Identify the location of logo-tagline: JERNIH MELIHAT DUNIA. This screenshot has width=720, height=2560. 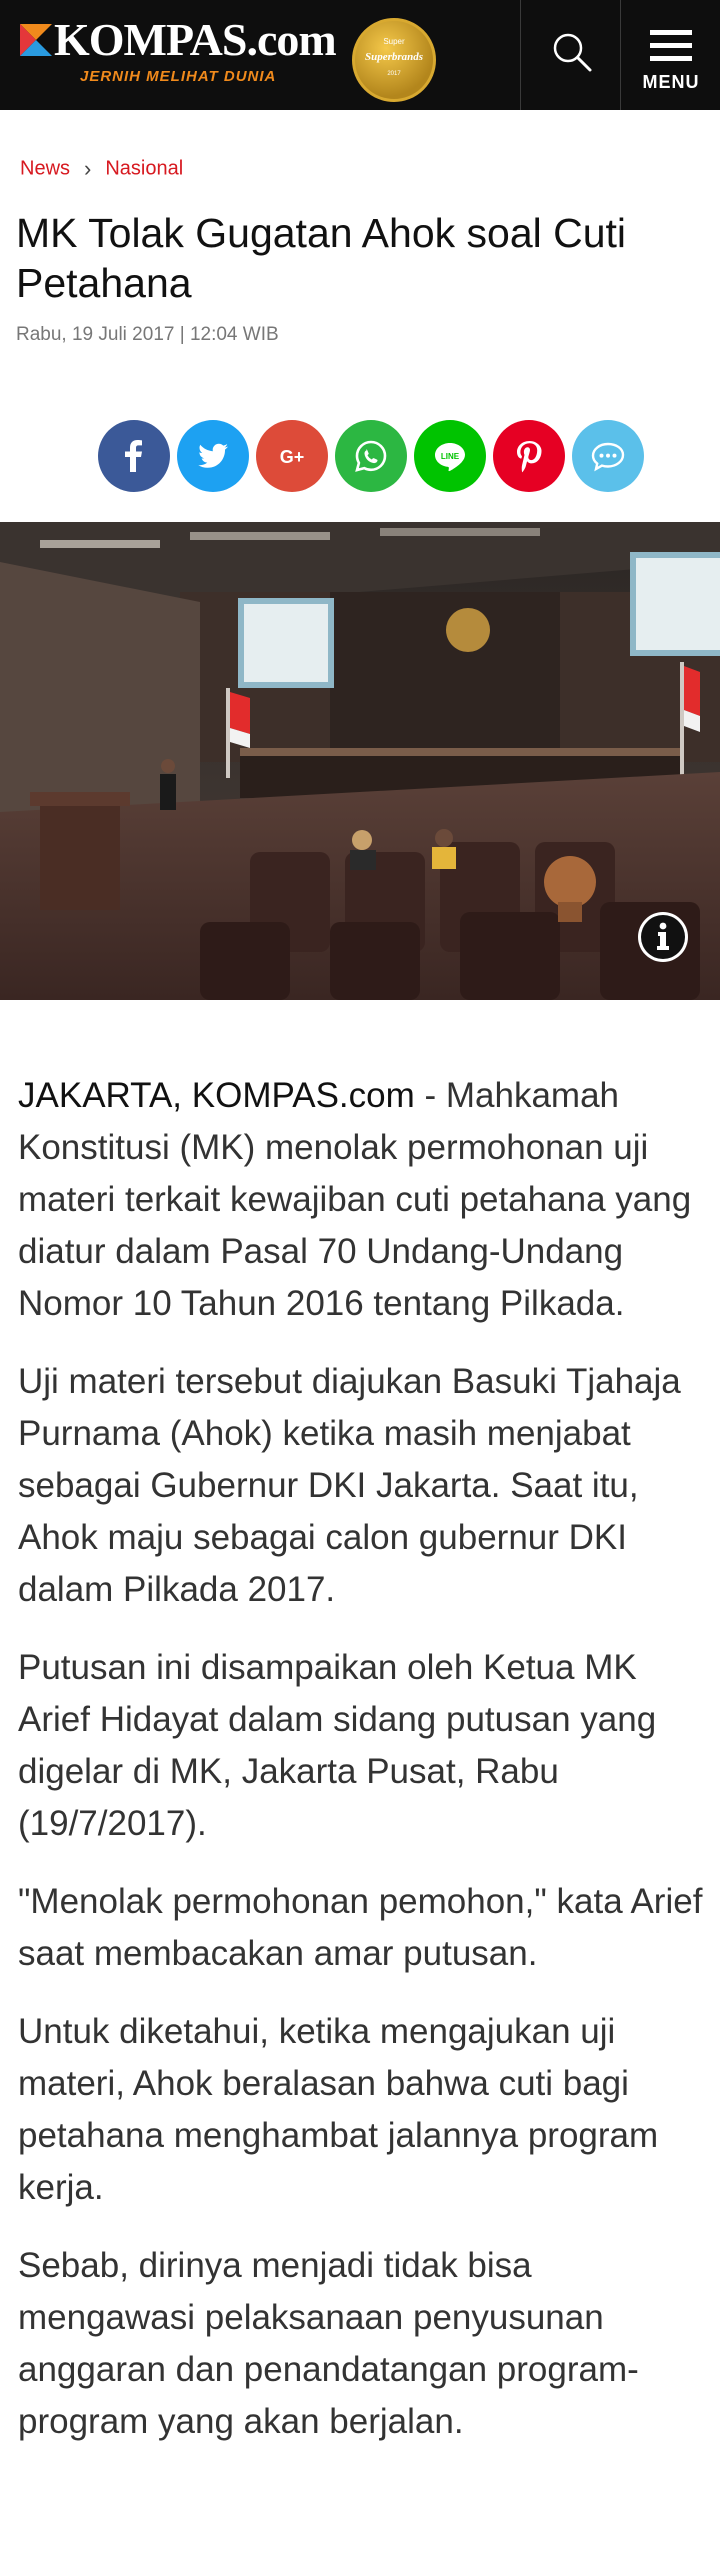
(178, 76).